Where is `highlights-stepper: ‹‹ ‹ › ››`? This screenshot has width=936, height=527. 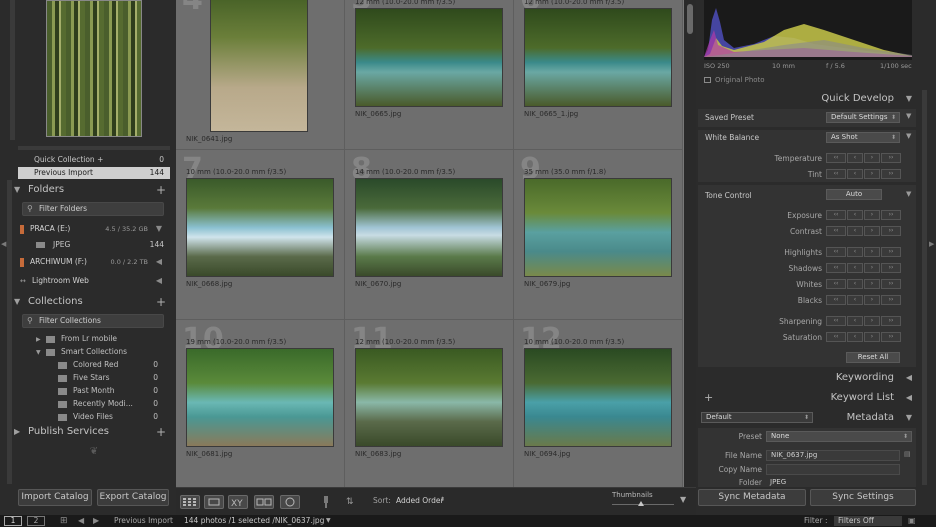 highlights-stepper: ‹‹ ‹ › ›› is located at coordinates (864, 252).